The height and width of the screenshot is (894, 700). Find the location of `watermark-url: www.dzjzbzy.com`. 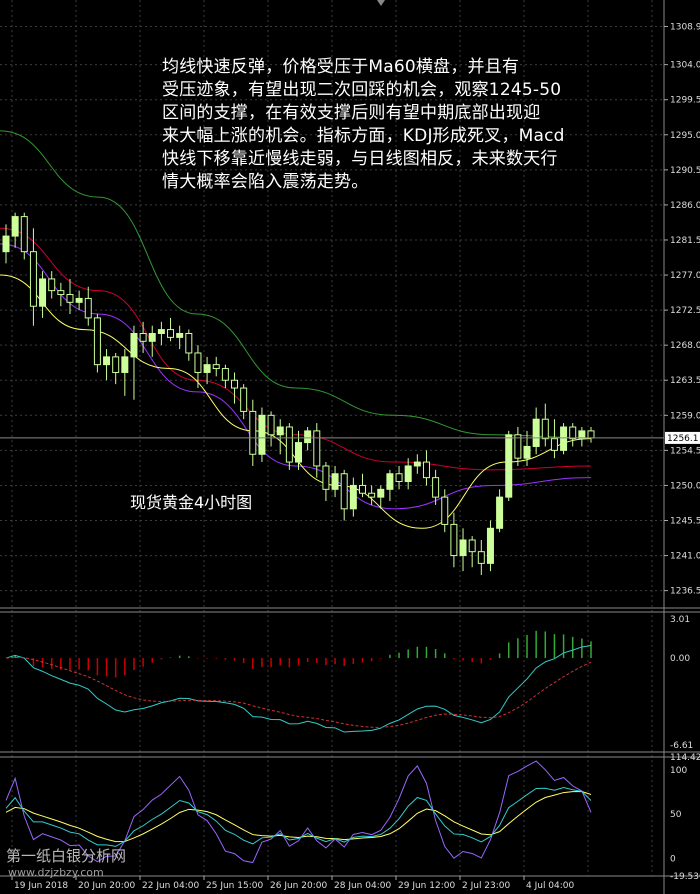

watermark-url: www.dzjzbzy.com is located at coordinates (56, 872).